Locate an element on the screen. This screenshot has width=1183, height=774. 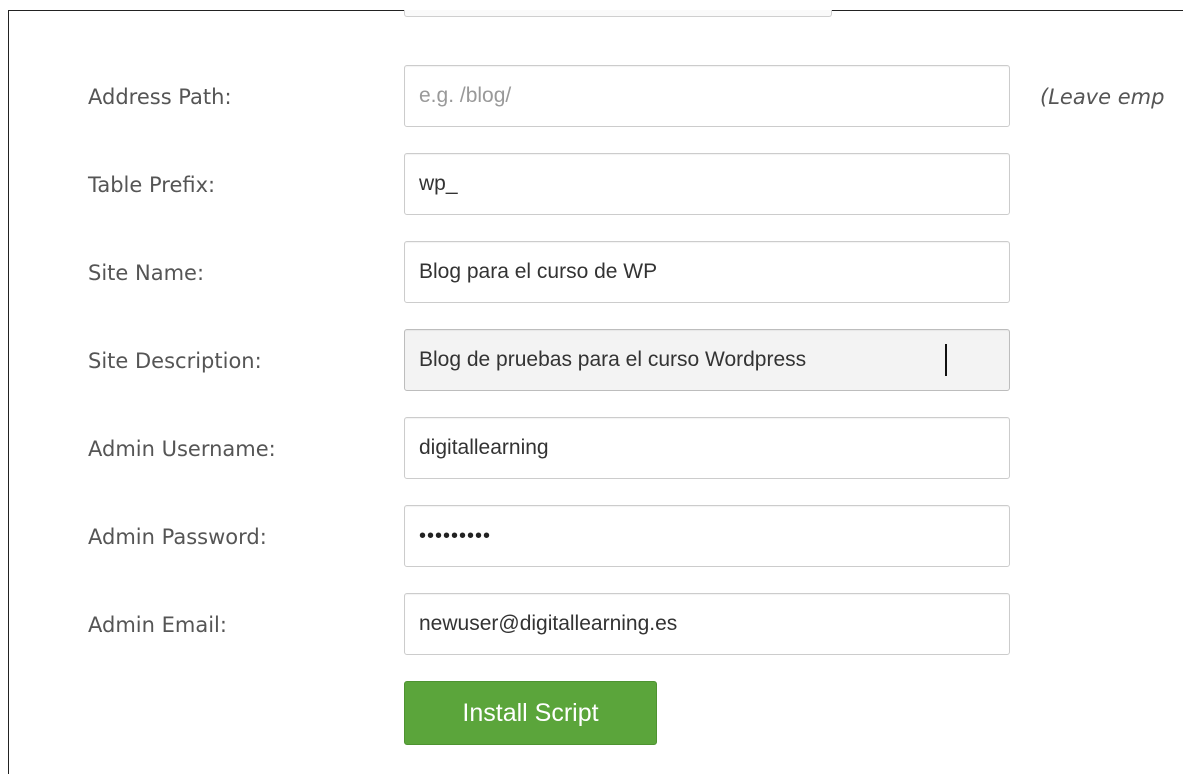
install-script-button: Install Script is located at coordinates (530, 713).